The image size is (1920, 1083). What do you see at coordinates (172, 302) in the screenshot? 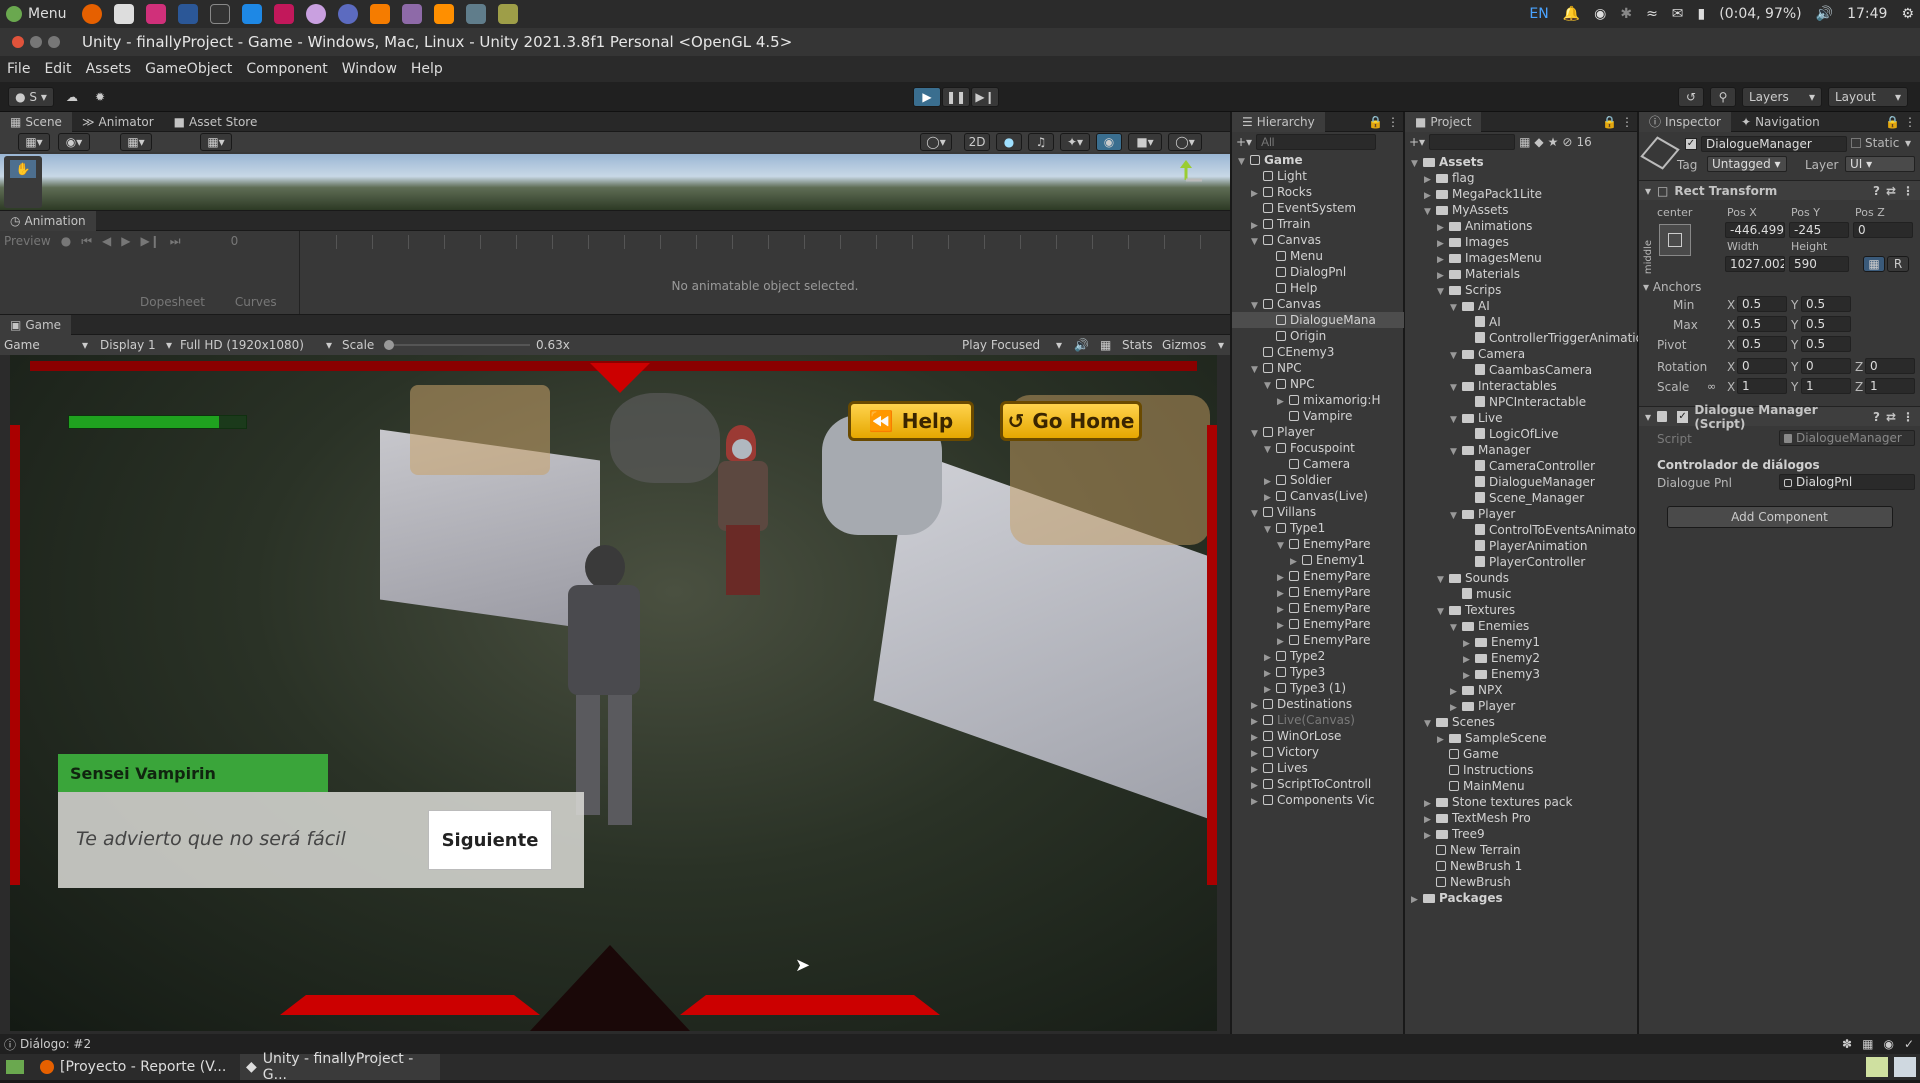
I see `dopesheet-button: Dopesheet` at bounding box center [172, 302].